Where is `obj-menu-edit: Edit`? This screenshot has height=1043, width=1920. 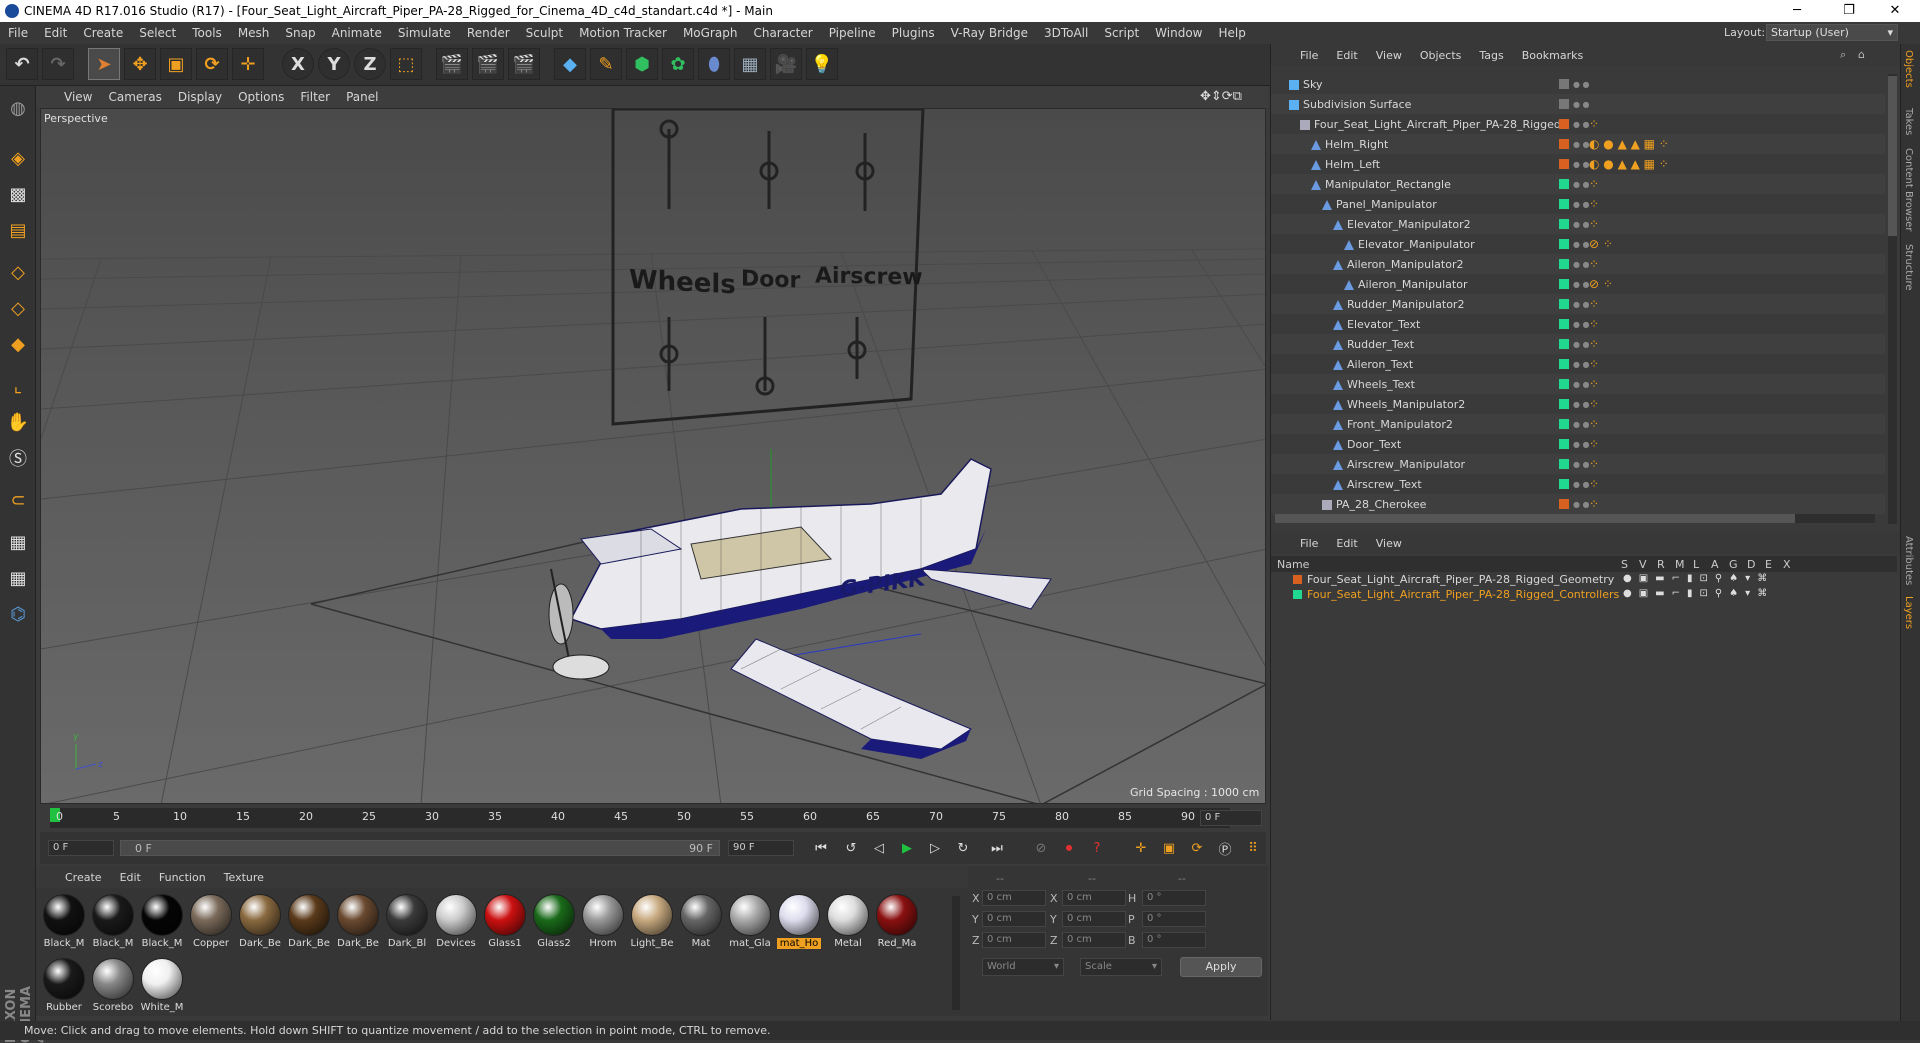
obj-menu-edit: Edit is located at coordinates (1346, 55).